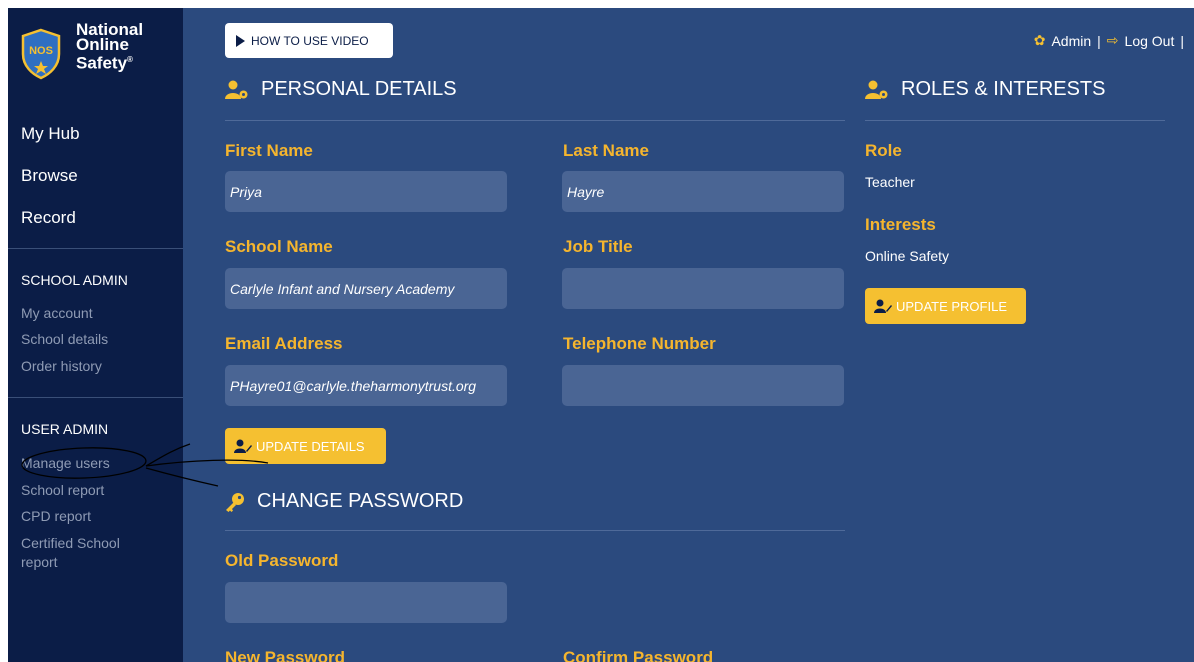 This screenshot has height=662, width=1194. I want to click on main-nav: My Hub Browse Record, so click(50, 187).